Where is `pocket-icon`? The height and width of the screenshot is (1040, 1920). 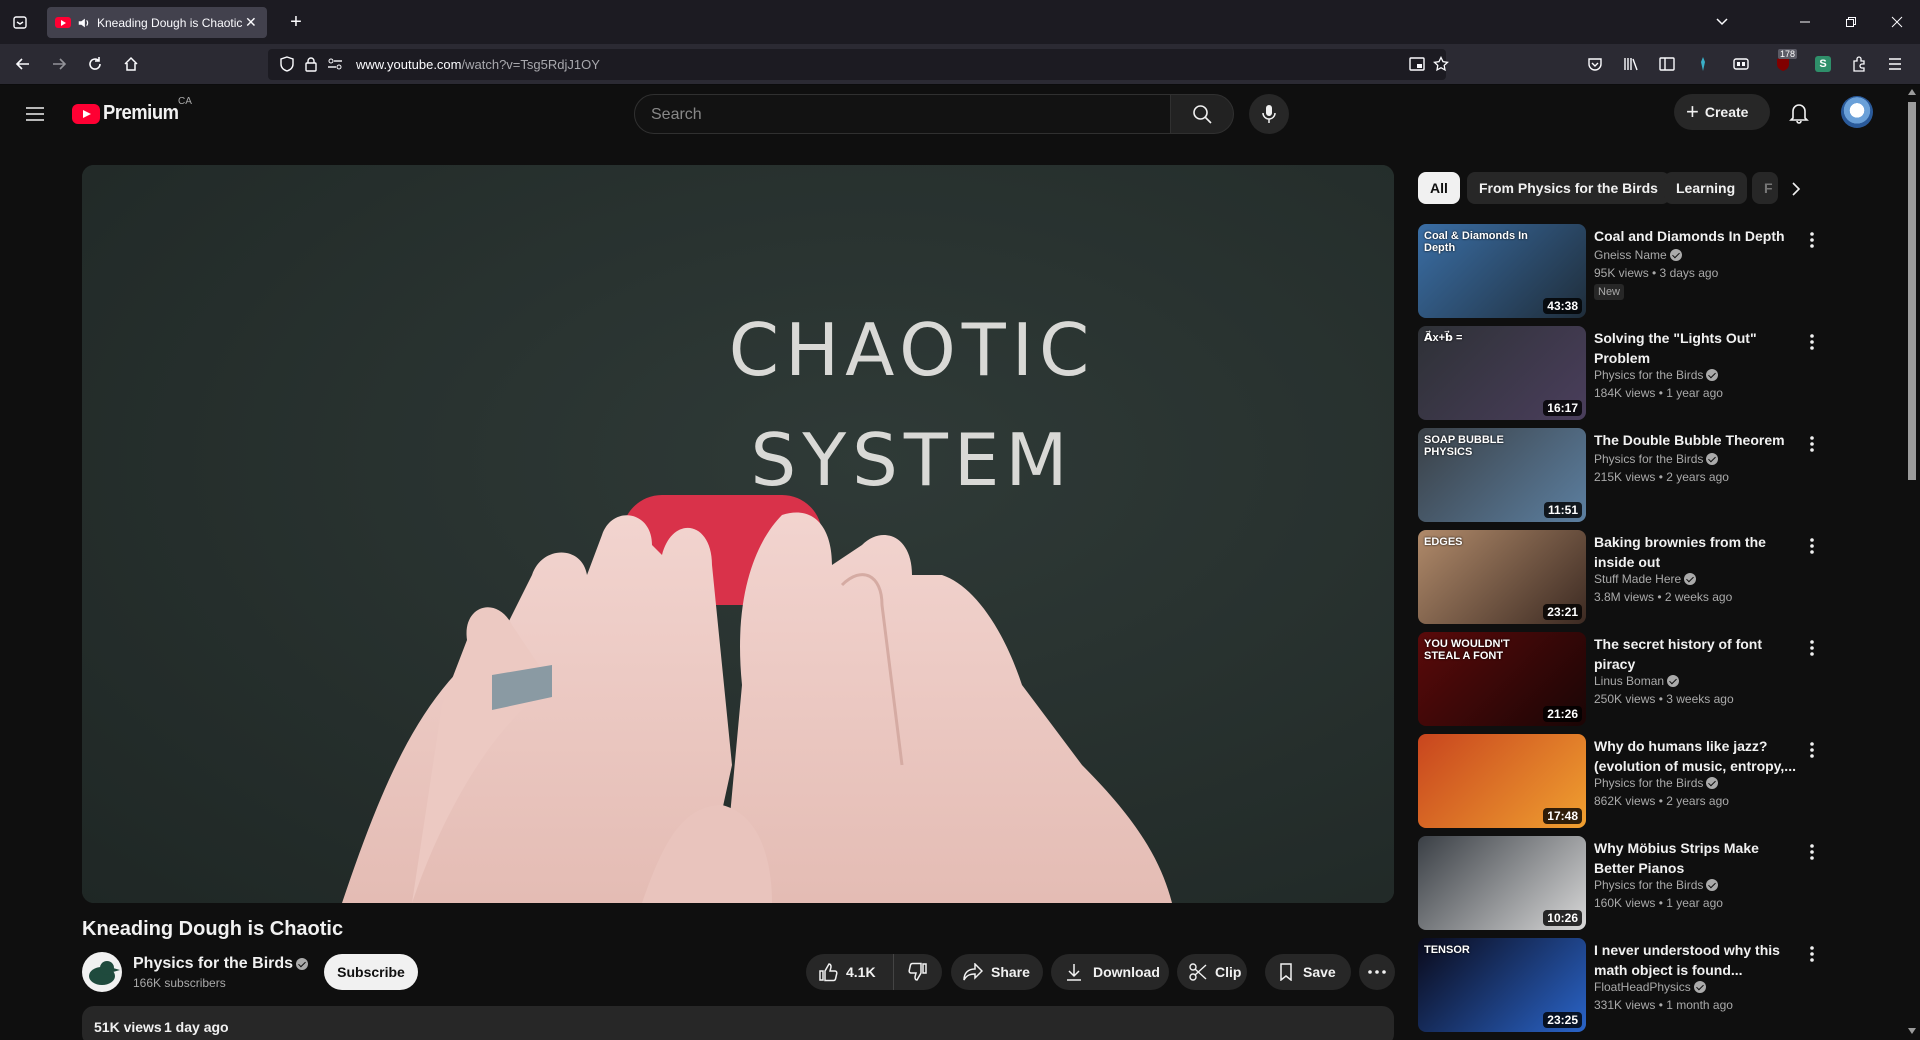
pocket-icon is located at coordinates (1595, 64).